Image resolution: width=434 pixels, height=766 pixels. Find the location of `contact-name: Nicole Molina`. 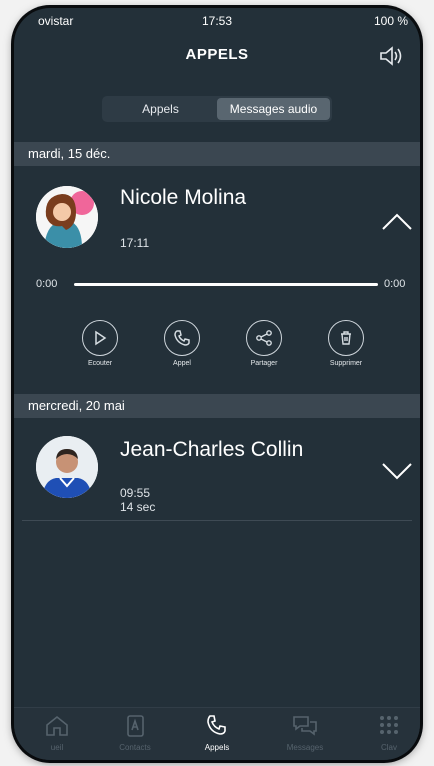

contact-name: Nicole Molina is located at coordinates (183, 197).